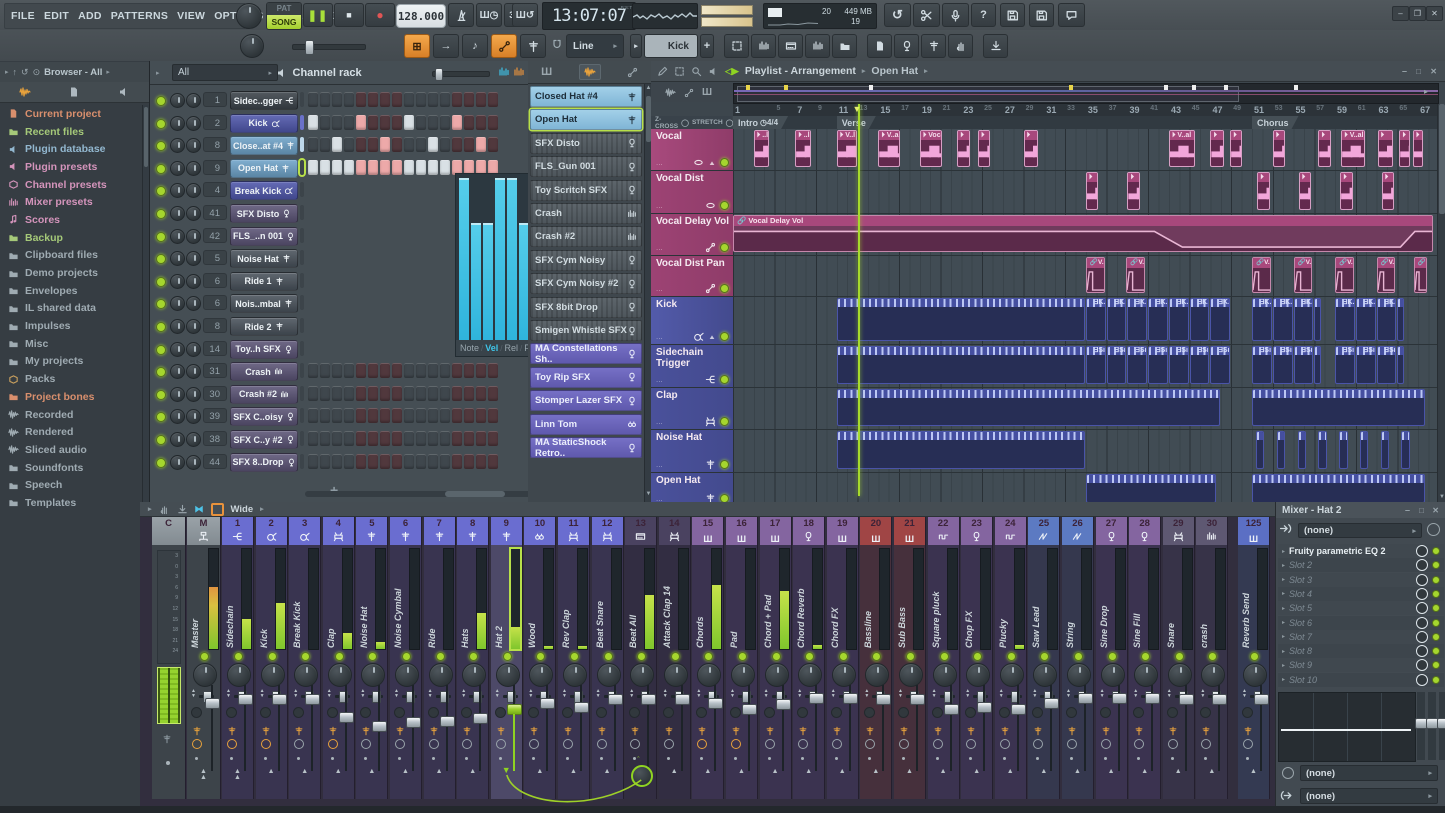 The height and width of the screenshot is (813, 1445). What do you see at coordinates (1400, 13) in the screenshot?
I see `window-minimize-button: –` at bounding box center [1400, 13].